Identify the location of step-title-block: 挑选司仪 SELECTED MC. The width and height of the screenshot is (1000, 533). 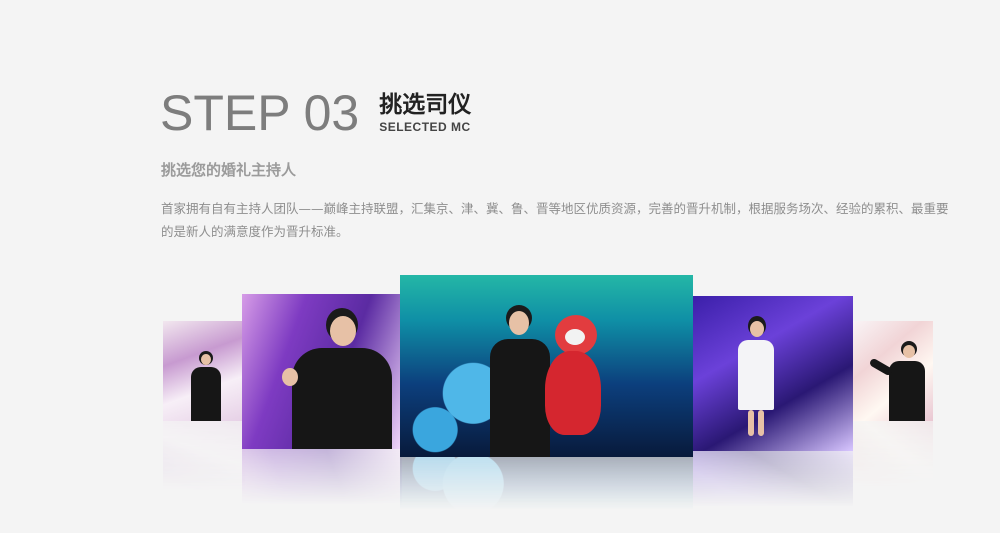
(425, 113).